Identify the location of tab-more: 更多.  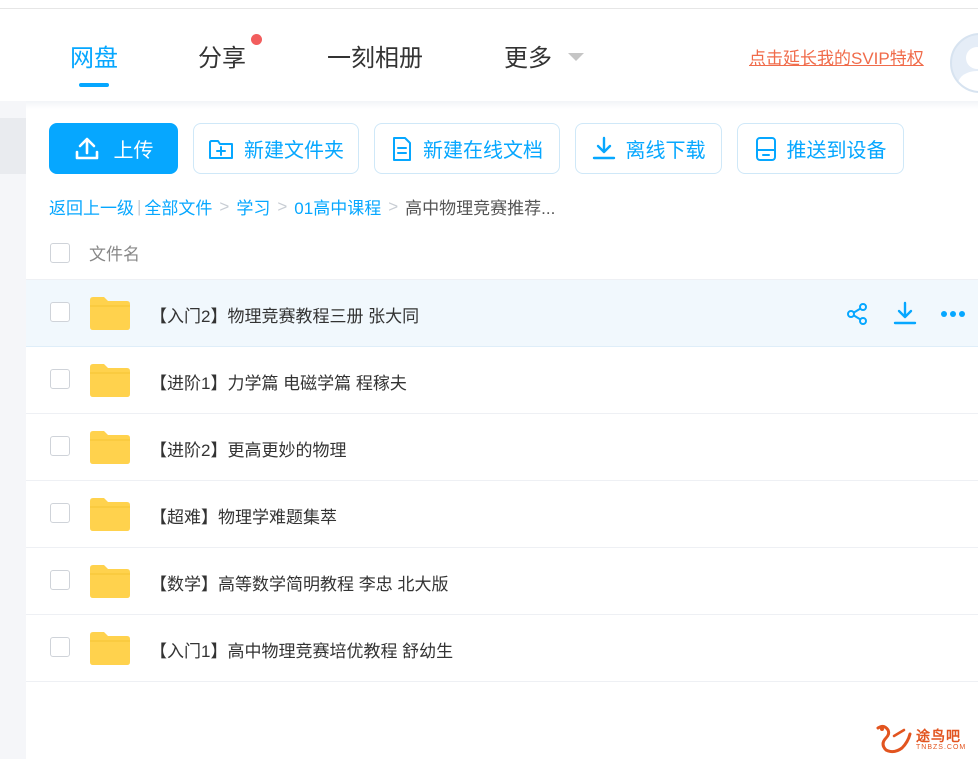
(528, 55).